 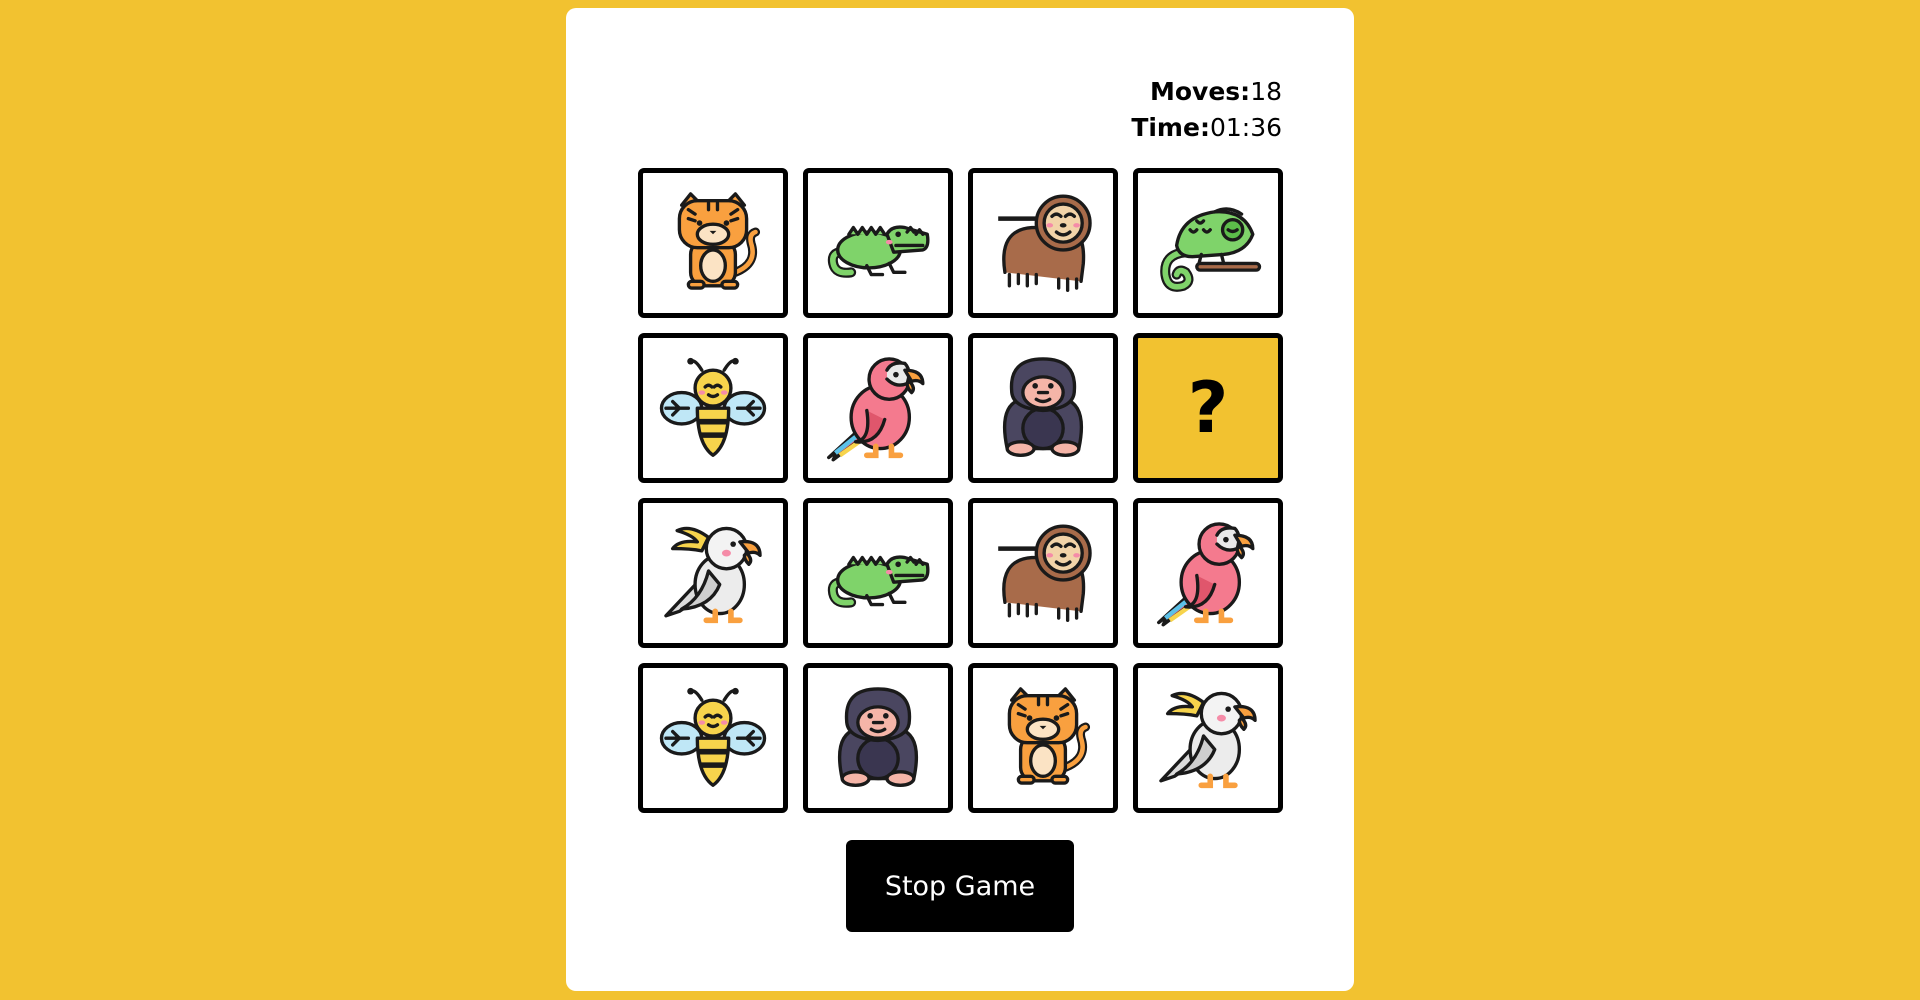 I want to click on moves-value: 18, so click(x=1266, y=91).